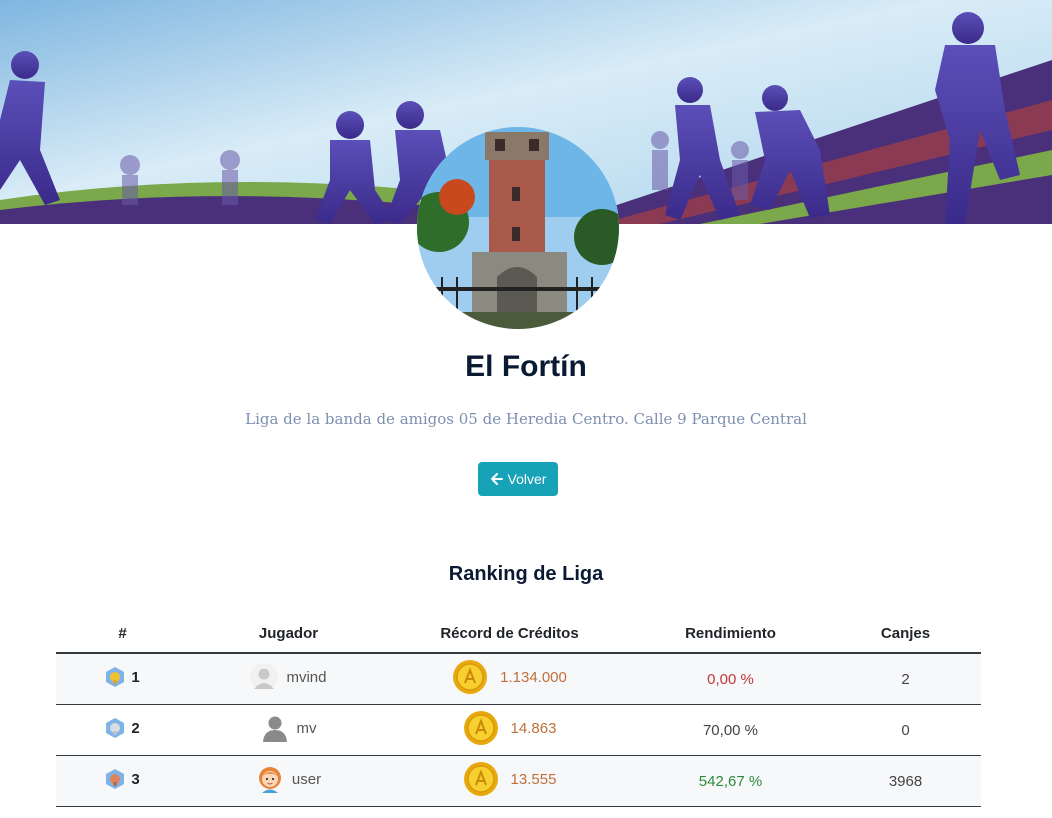  I want to click on exchanges-value: 3968, so click(905, 781).